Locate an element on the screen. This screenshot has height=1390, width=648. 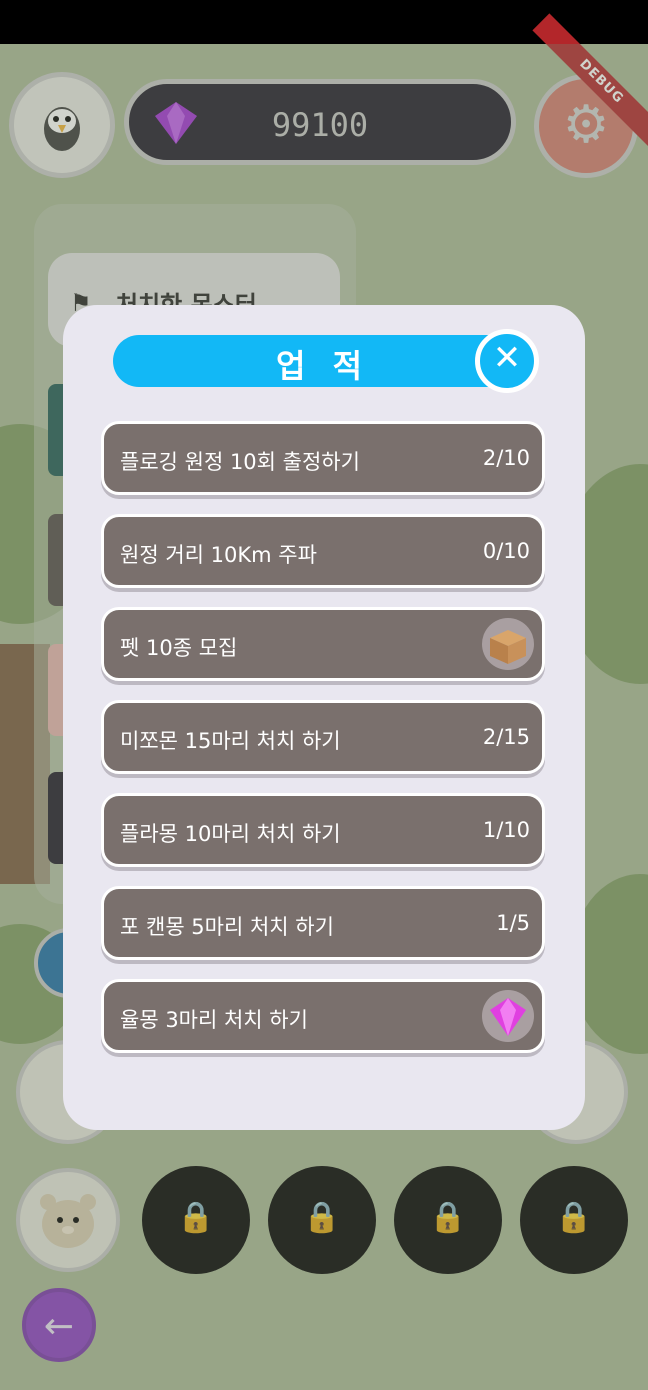
achievement-row: 플로깅 원정 10회 출정하기 2/10 is located at coordinates (323, 458).